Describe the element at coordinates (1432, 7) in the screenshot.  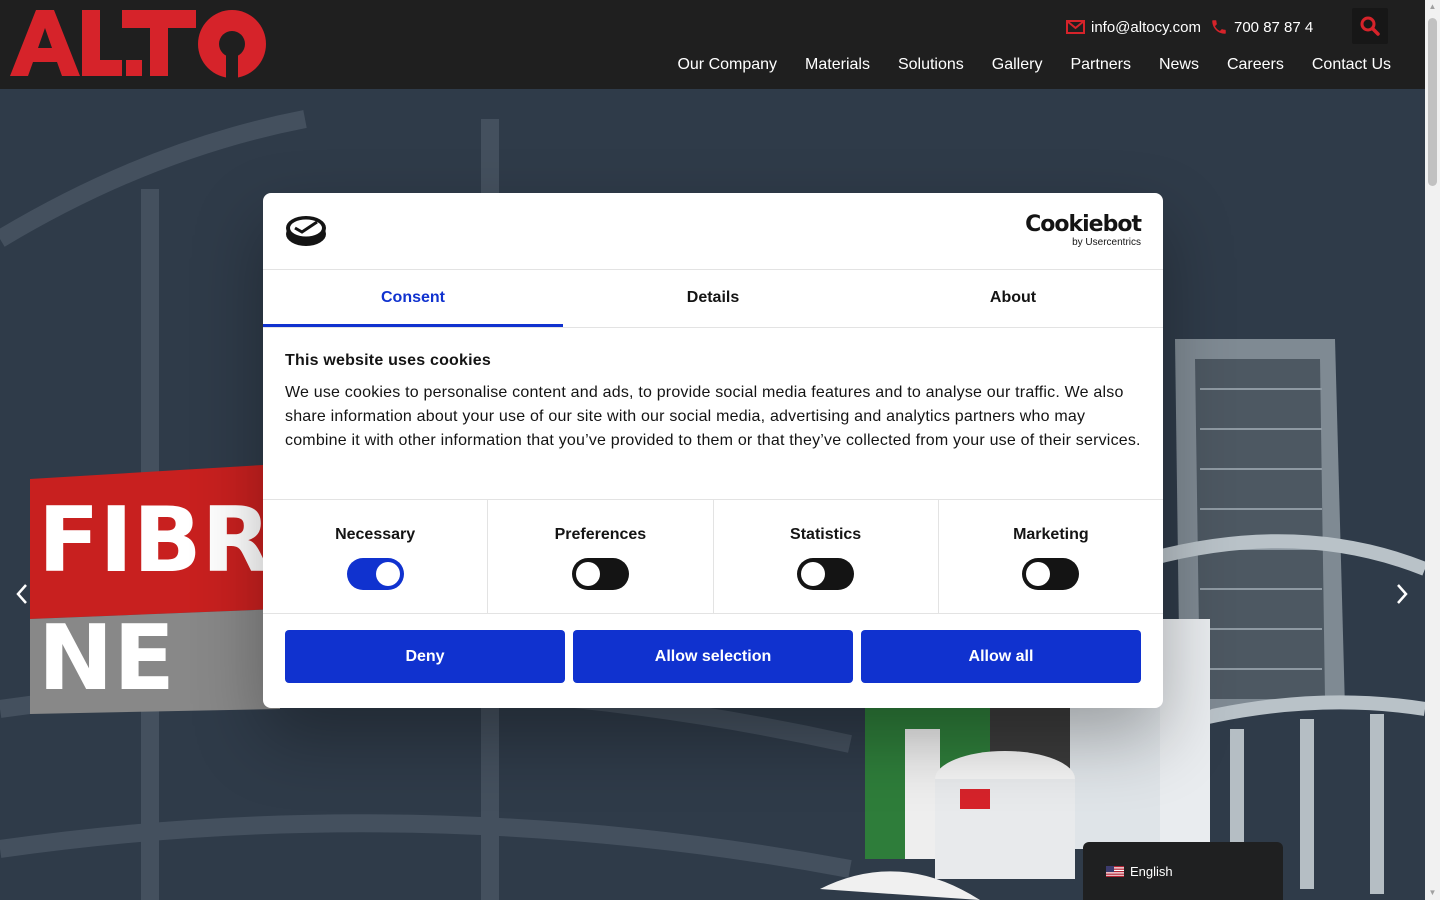
I see `scroll-up-arrow: ▲` at that location.